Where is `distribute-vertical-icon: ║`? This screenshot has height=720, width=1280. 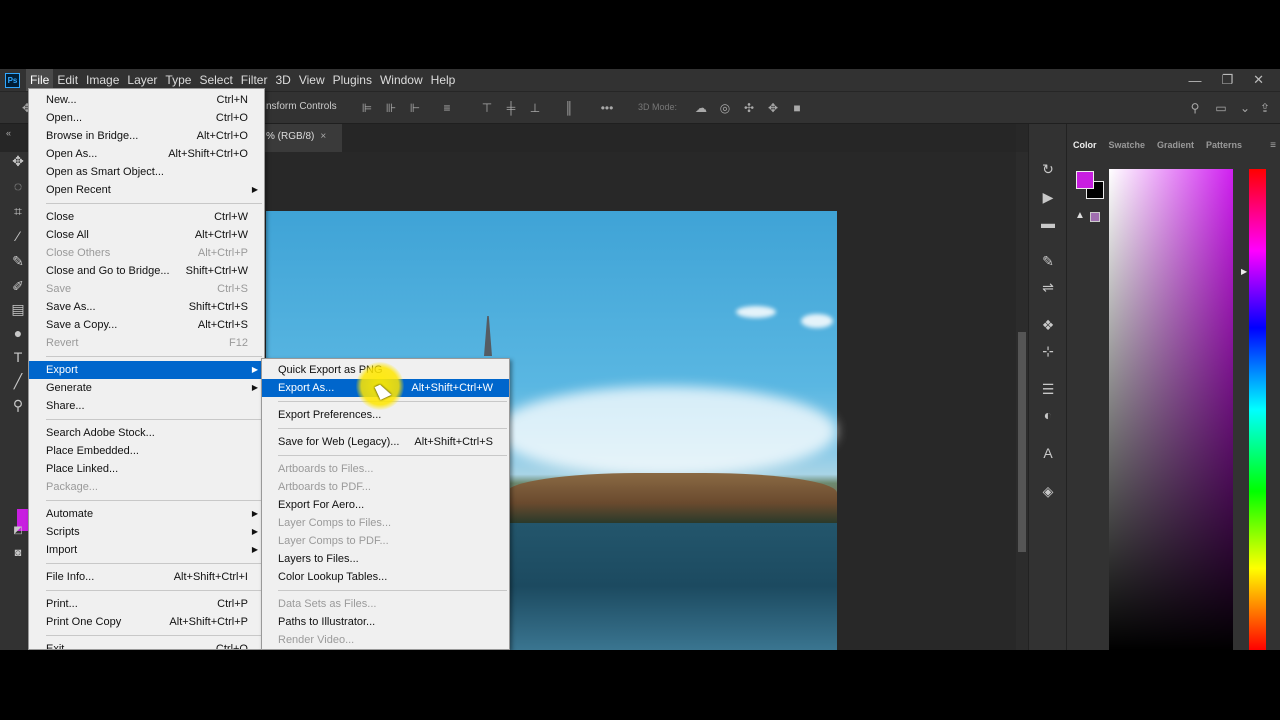 distribute-vertical-icon: ║ is located at coordinates (569, 108).